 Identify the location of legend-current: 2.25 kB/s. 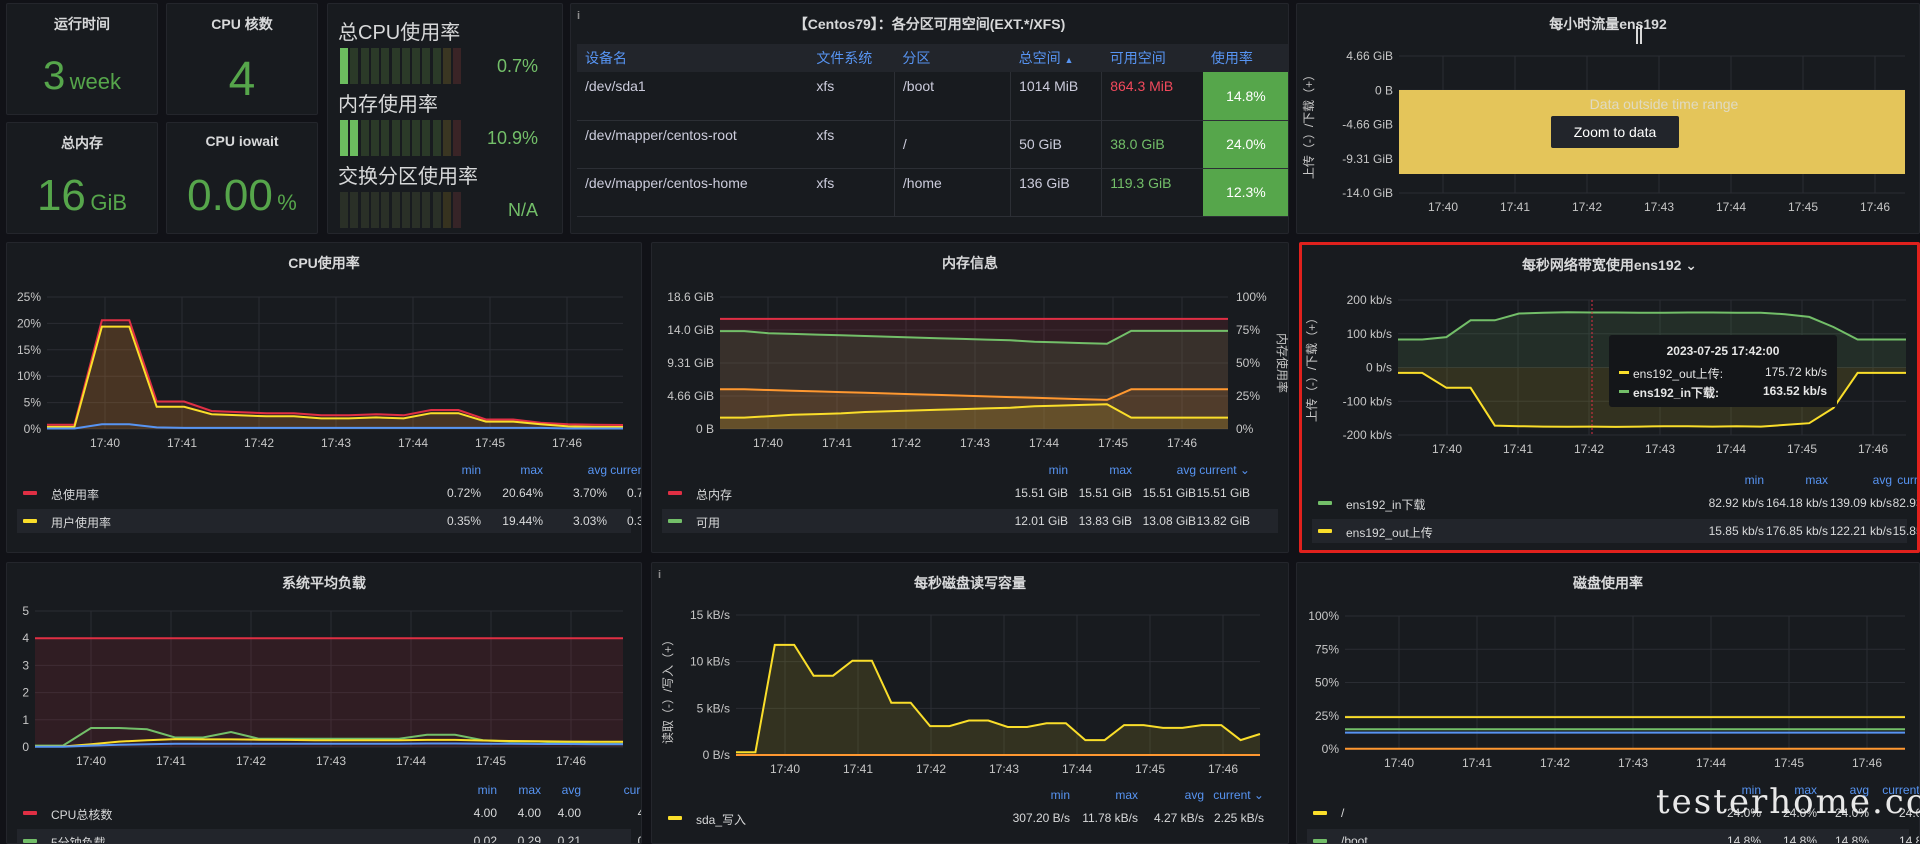
(1238, 818).